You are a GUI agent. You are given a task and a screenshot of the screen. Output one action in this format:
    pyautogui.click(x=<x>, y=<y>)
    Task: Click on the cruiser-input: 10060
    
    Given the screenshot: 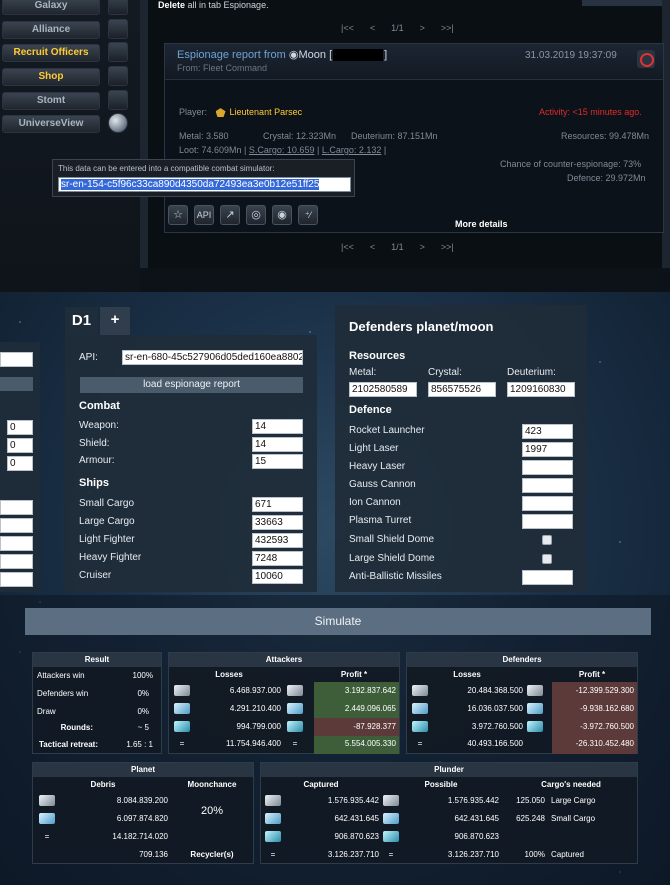 What is the action you would take?
    pyautogui.click(x=277, y=576)
    